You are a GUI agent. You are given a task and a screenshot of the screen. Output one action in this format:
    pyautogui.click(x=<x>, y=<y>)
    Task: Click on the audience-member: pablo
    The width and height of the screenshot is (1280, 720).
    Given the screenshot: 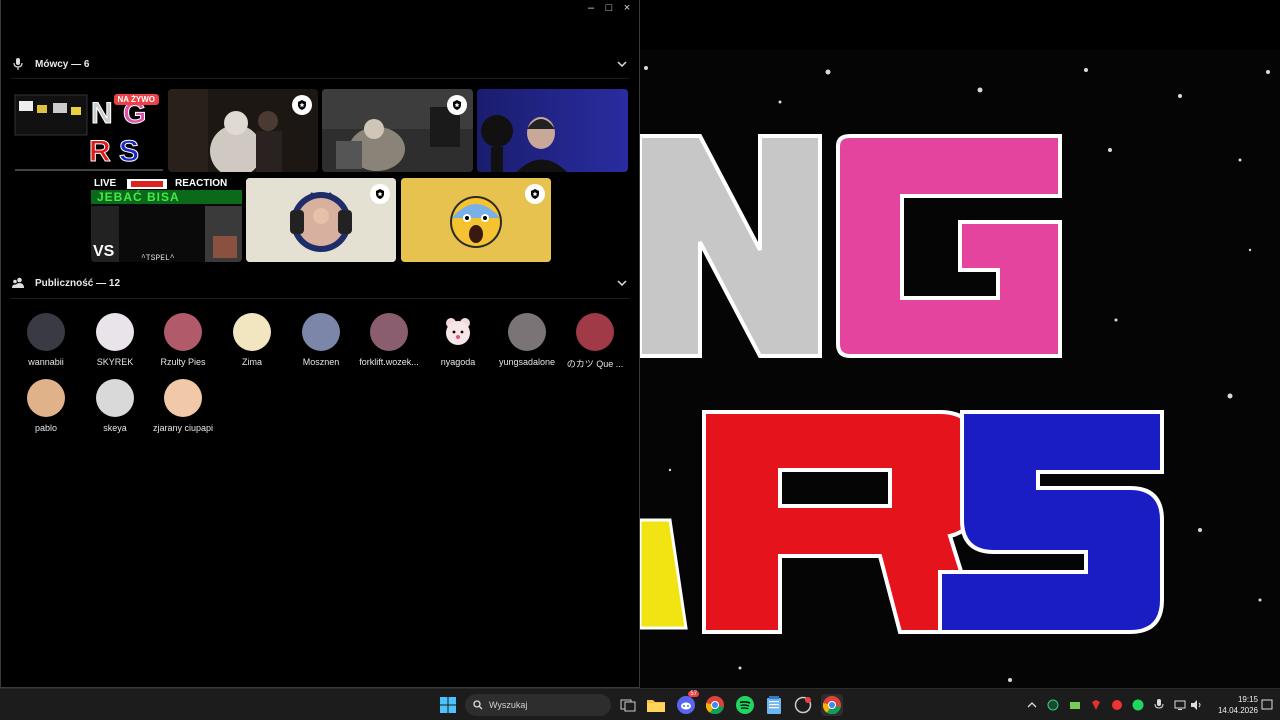 What is the action you would take?
    pyautogui.click(x=46, y=406)
    